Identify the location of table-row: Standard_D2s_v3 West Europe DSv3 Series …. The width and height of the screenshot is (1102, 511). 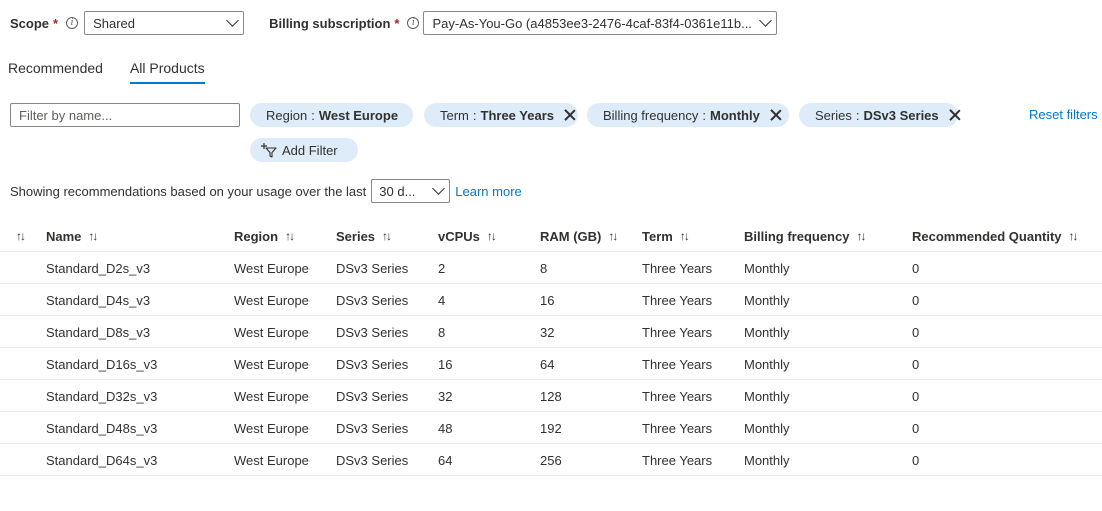
(551, 268).